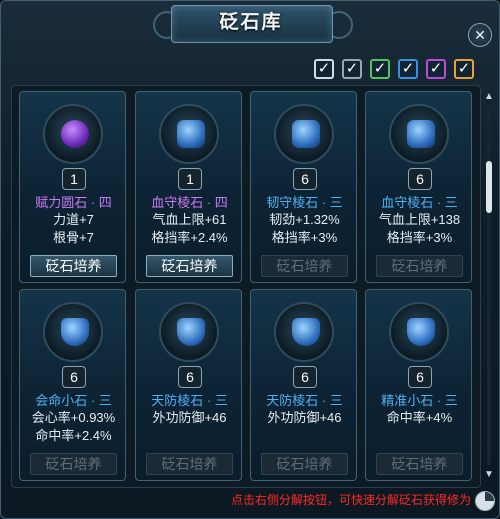 This screenshot has height=519, width=500. Describe the element at coordinates (489, 97) in the screenshot. I see `scroll-up-arrow-icon: ▲` at that location.